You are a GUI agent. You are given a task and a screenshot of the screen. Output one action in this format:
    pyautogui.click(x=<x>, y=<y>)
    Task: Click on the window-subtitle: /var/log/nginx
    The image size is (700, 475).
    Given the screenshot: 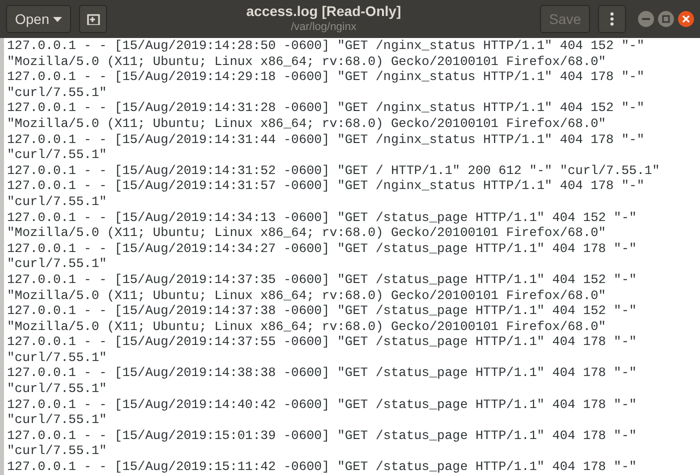 What is the action you would take?
    pyautogui.click(x=323, y=27)
    